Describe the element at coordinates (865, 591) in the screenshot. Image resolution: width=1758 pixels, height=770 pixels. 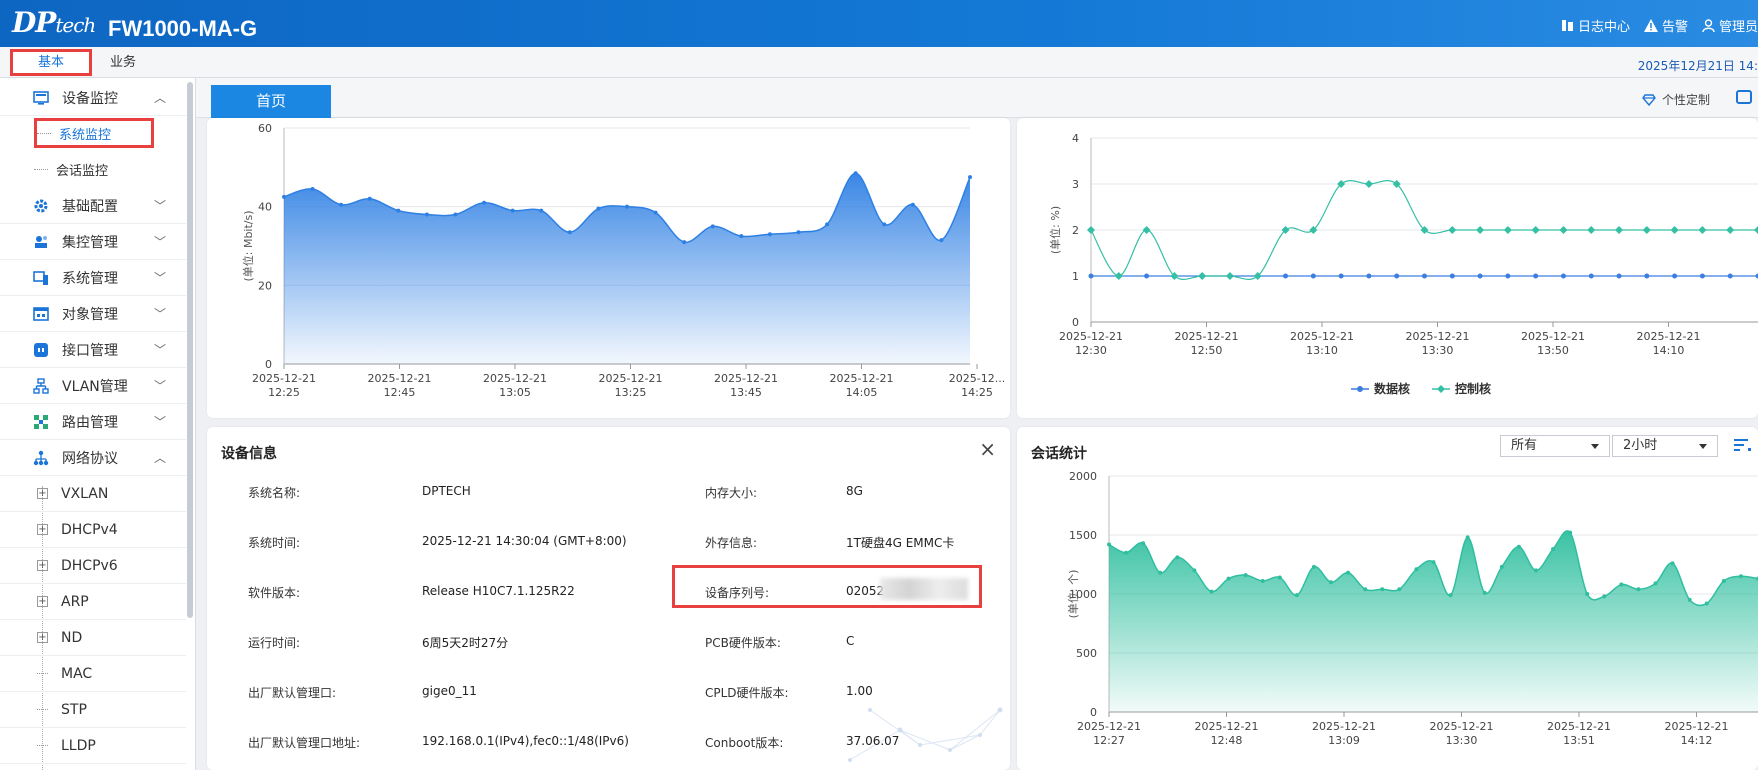
I see `serial-number-value: 02052` at that location.